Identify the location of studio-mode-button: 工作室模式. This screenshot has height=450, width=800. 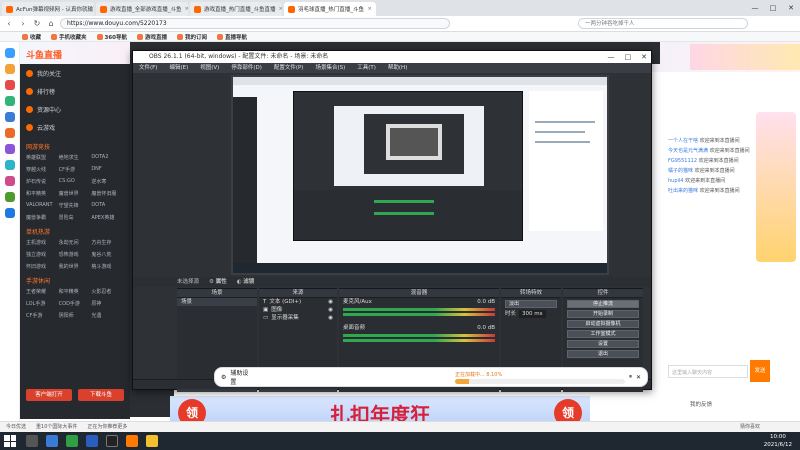
(603, 334).